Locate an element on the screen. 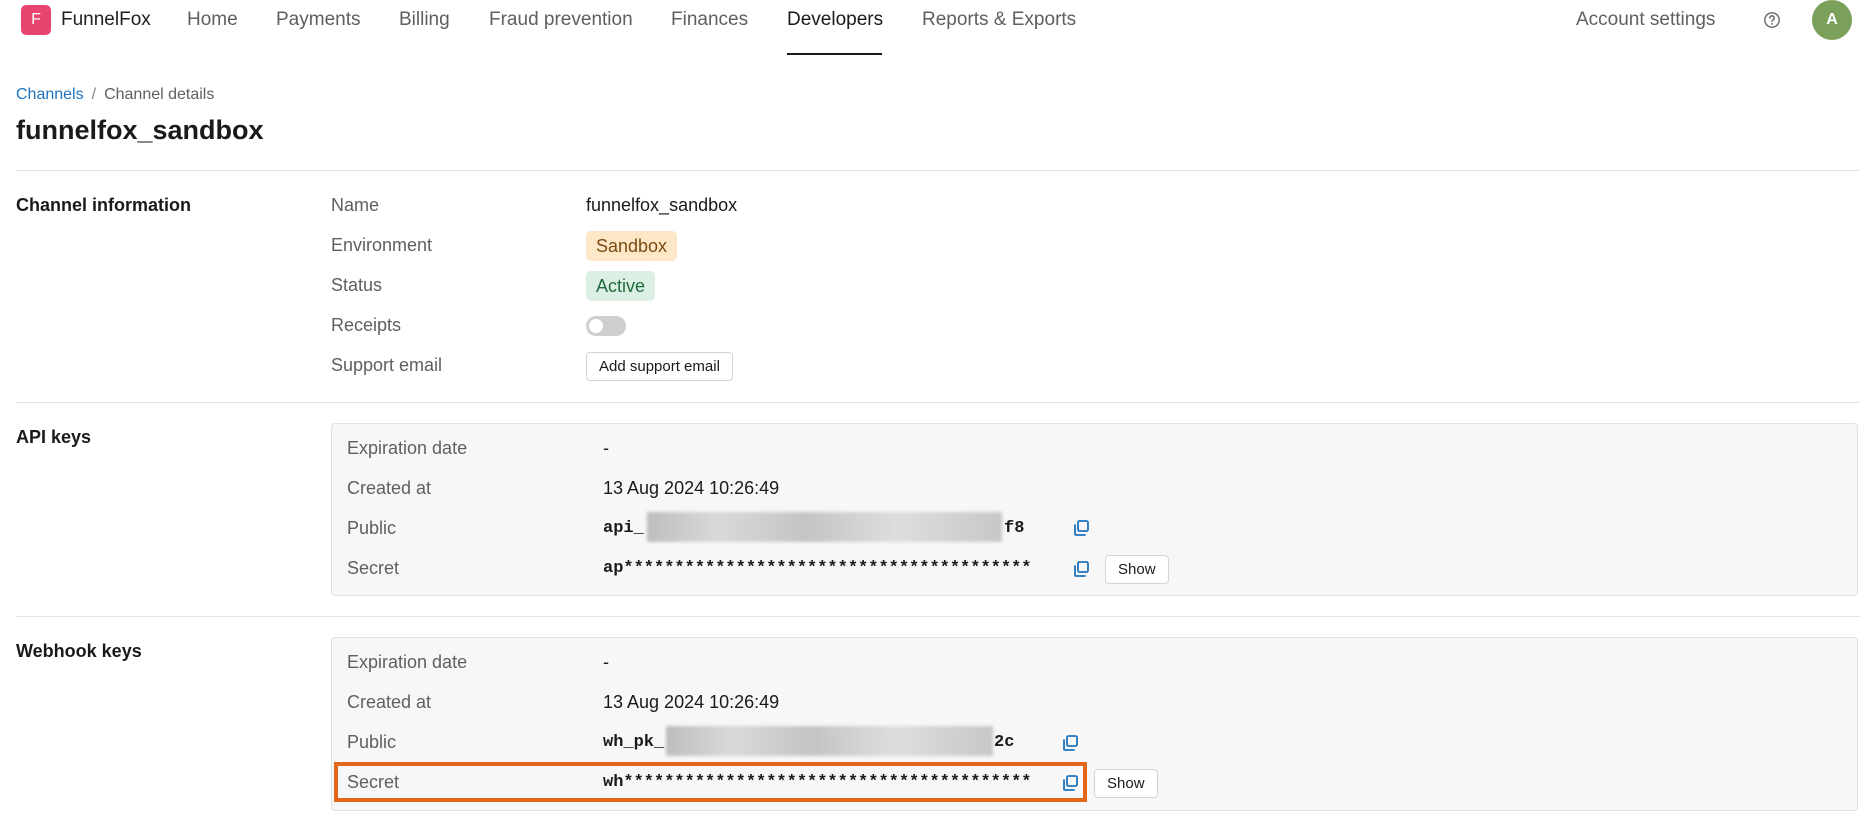 The height and width of the screenshot is (820, 1860). active-tab-indicator is located at coordinates (834, 54).